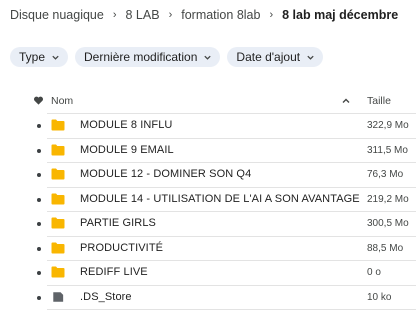 The image size is (416, 312). I want to click on list-item: PARTIE GIRLS 300,5 Mo, so click(208, 224).